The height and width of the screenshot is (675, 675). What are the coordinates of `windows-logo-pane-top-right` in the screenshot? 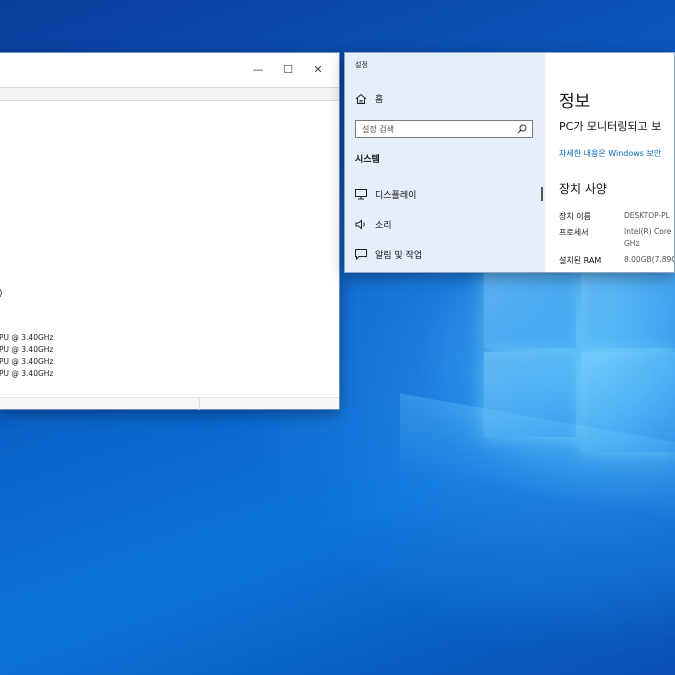 It's located at (628, 308).